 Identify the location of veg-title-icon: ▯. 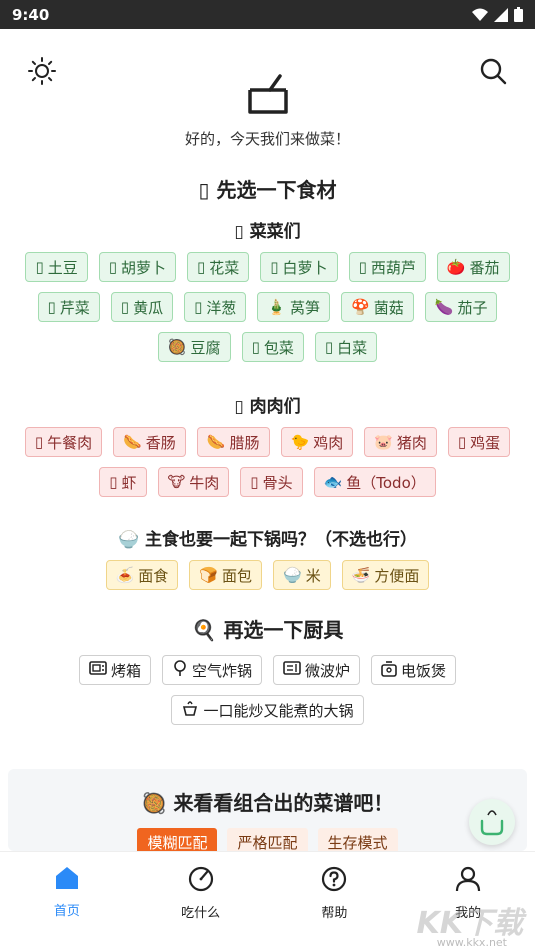
(239, 232).